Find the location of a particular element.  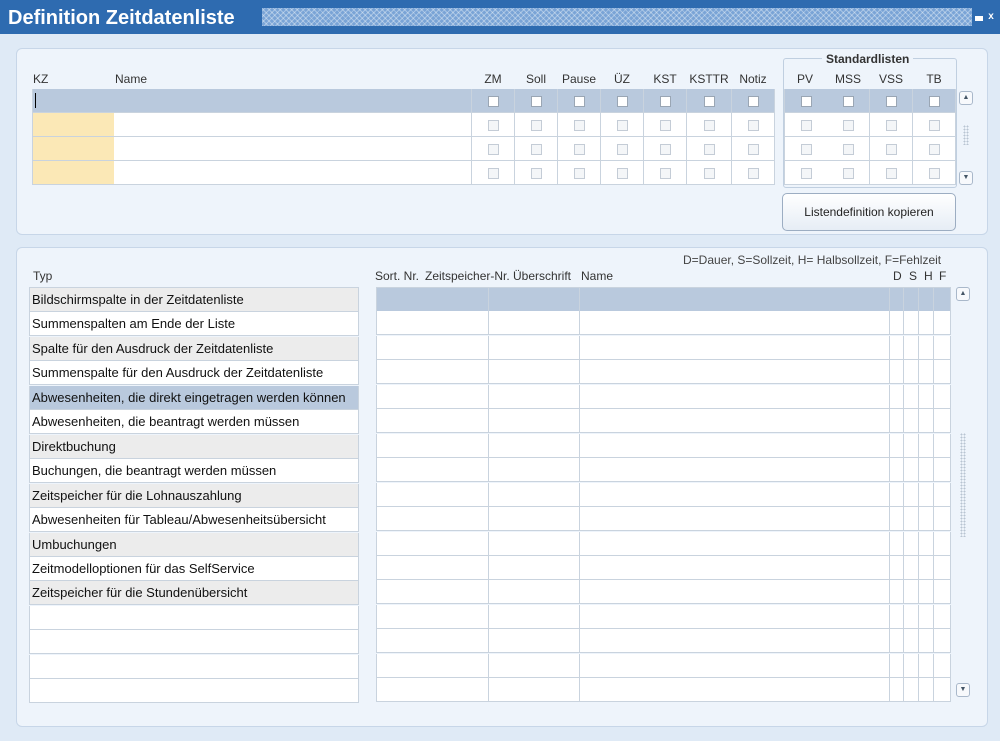

type-list-item: Zeitspeicher für die Stundenübersicht is located at coordinates (194, 593).